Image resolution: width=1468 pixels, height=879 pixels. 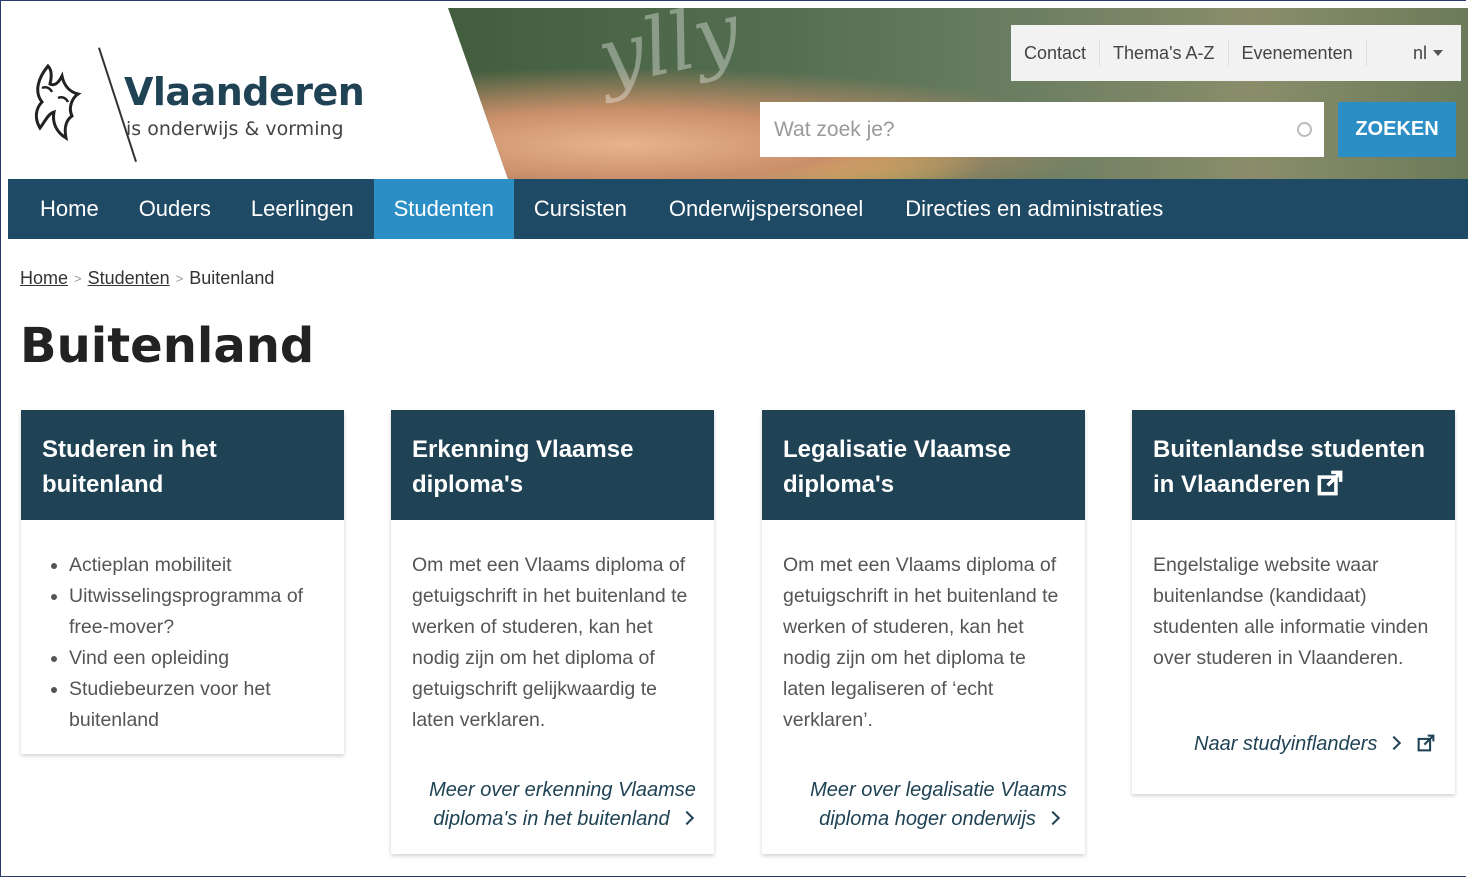 What do you see at coordinates (1428, 53) in the screenshot?
I see `language-selector: nl` at bounding box center [1428, 53].